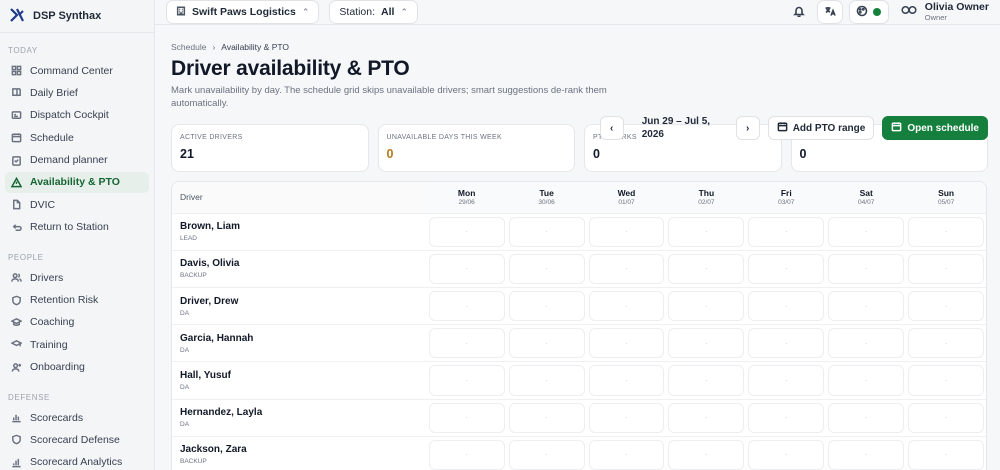 This screenshot has height=470, width=1000. I want to click on org-select: Swift Paws Logistics ⌃, so click(243, 12).